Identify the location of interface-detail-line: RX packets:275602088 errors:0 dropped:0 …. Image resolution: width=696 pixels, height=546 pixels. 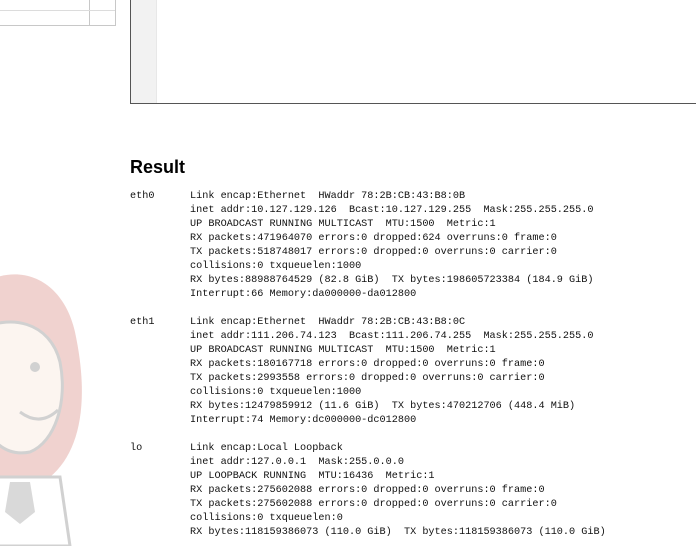
(367, 490).